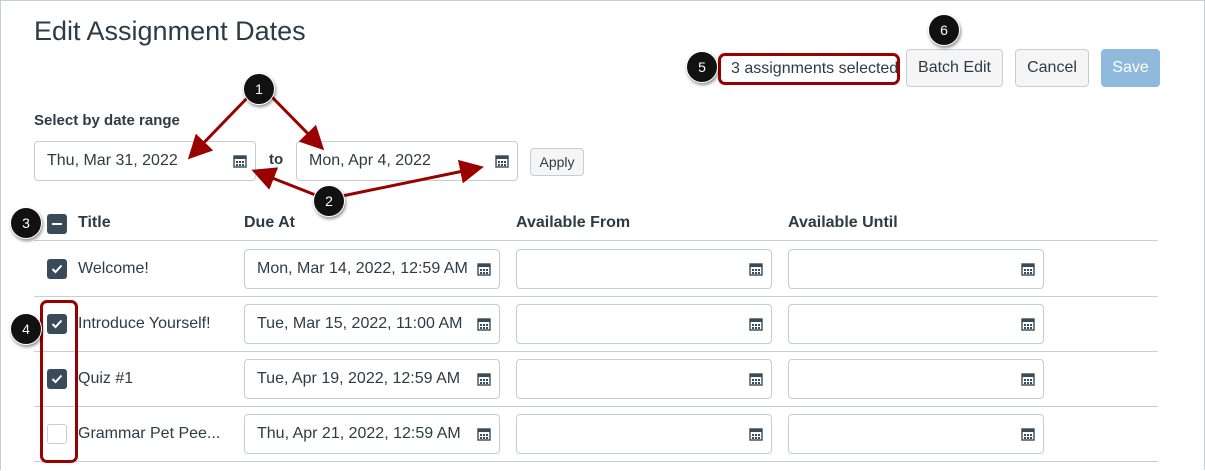  Describe the element at coordinates (329, 201) in the screenshot. I see `annotation-badge-2: 2` at that location.